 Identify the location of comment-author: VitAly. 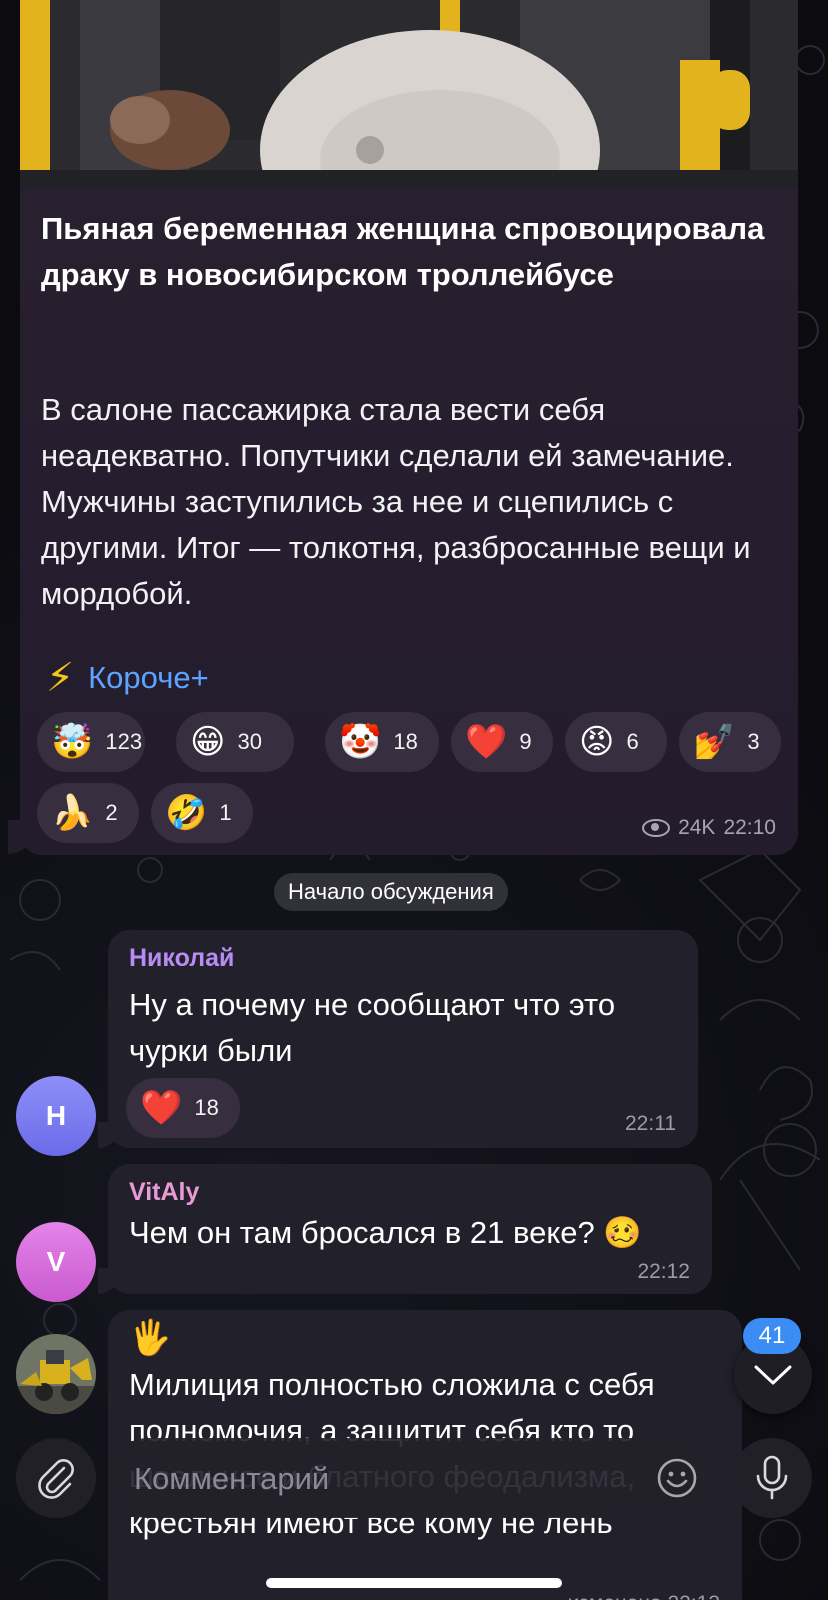
(164, 1192).